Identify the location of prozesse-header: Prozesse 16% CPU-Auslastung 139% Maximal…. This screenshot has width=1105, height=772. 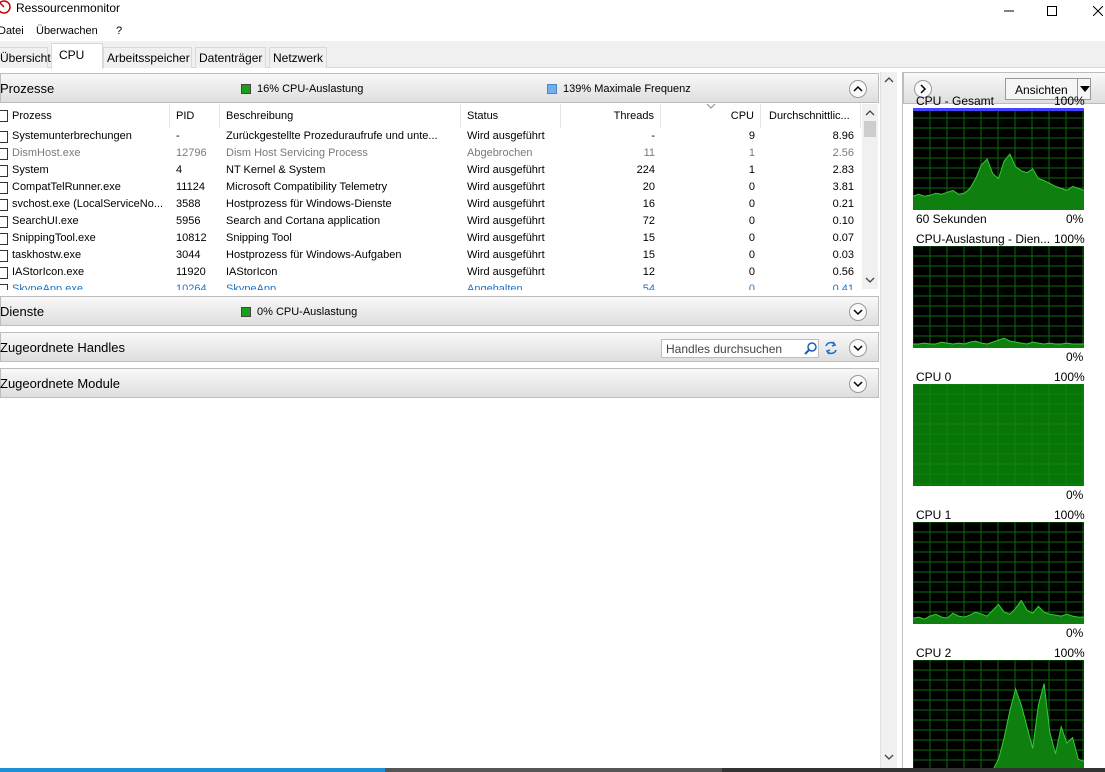
(439, 88).